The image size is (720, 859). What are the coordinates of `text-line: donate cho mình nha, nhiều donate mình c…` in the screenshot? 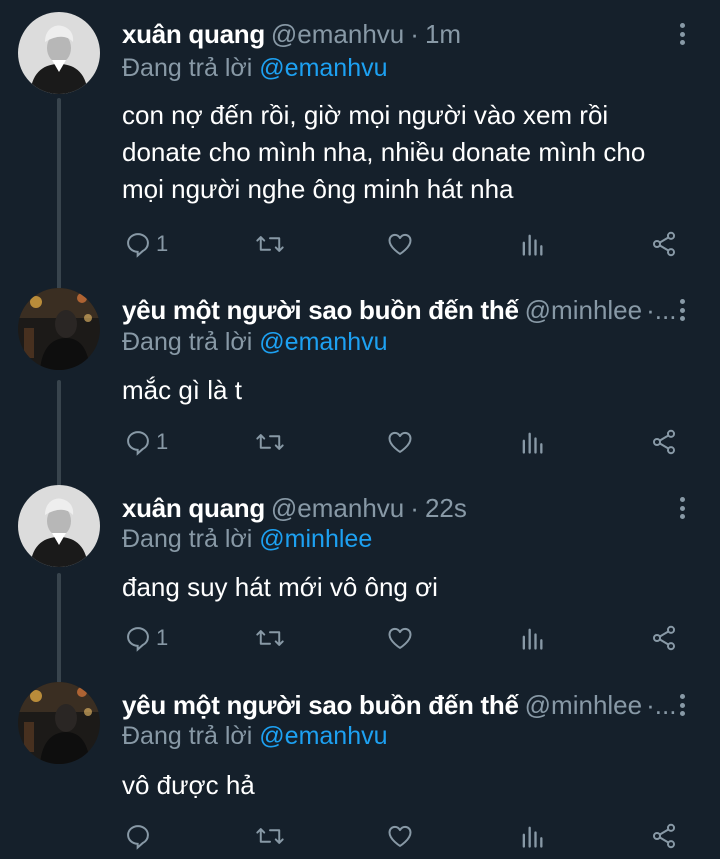 It's located at (384, 152).